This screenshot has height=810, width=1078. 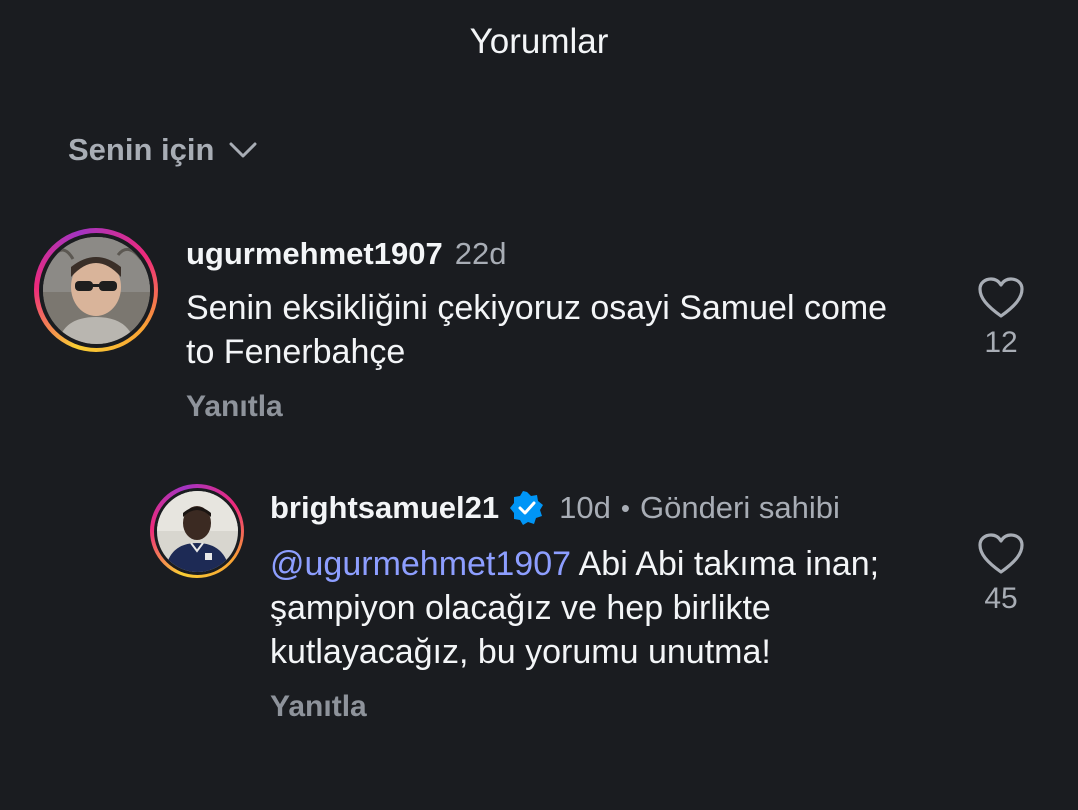 I want to click on comment-meta: ugurmehmet1907 22d, so click(x=546, y=254).